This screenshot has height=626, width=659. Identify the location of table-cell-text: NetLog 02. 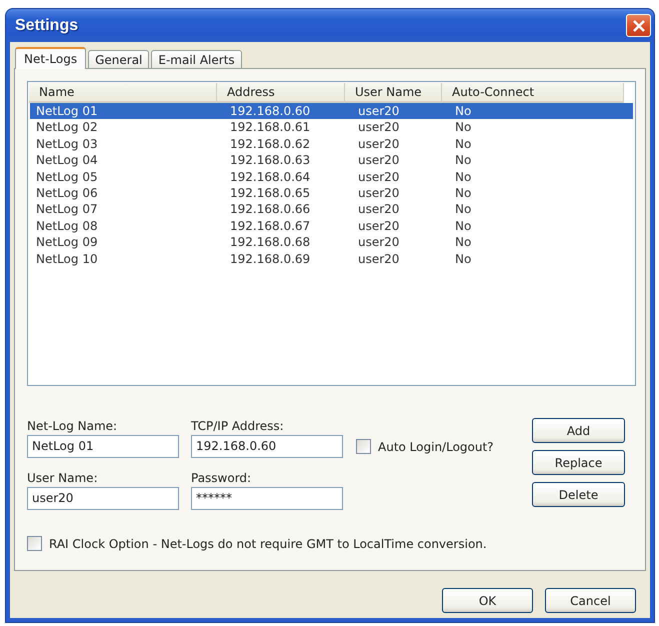
(67, 127).